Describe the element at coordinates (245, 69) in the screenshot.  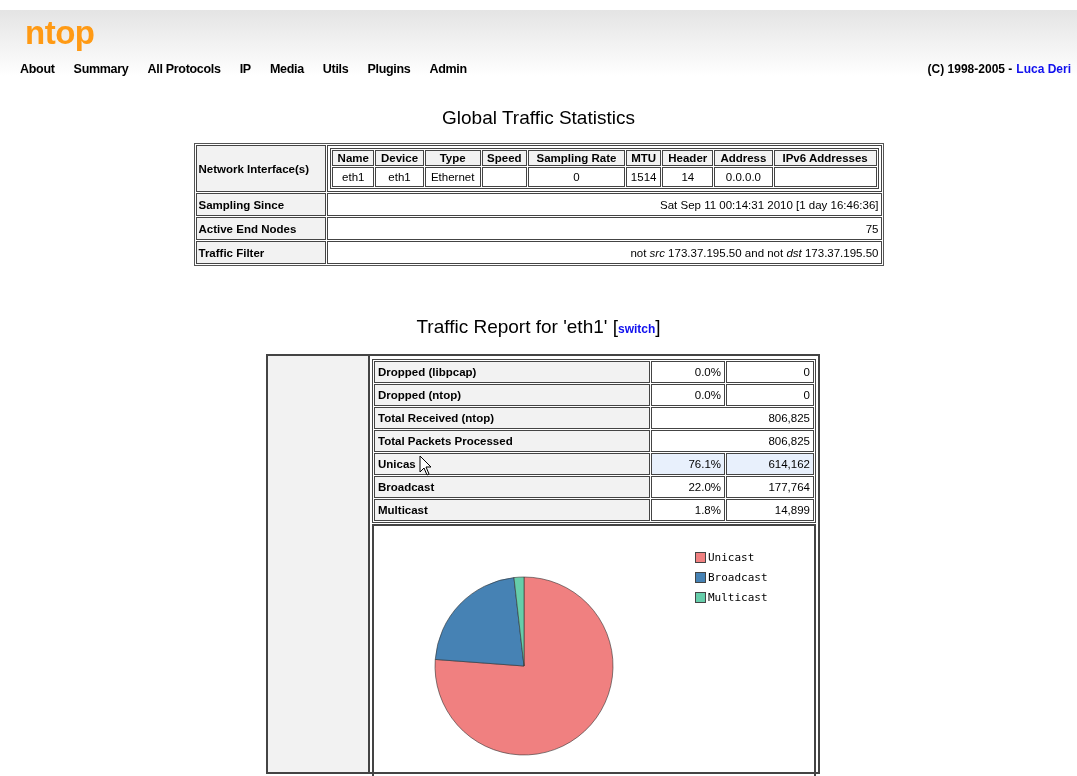
I see `menu-item: IP` at that location.